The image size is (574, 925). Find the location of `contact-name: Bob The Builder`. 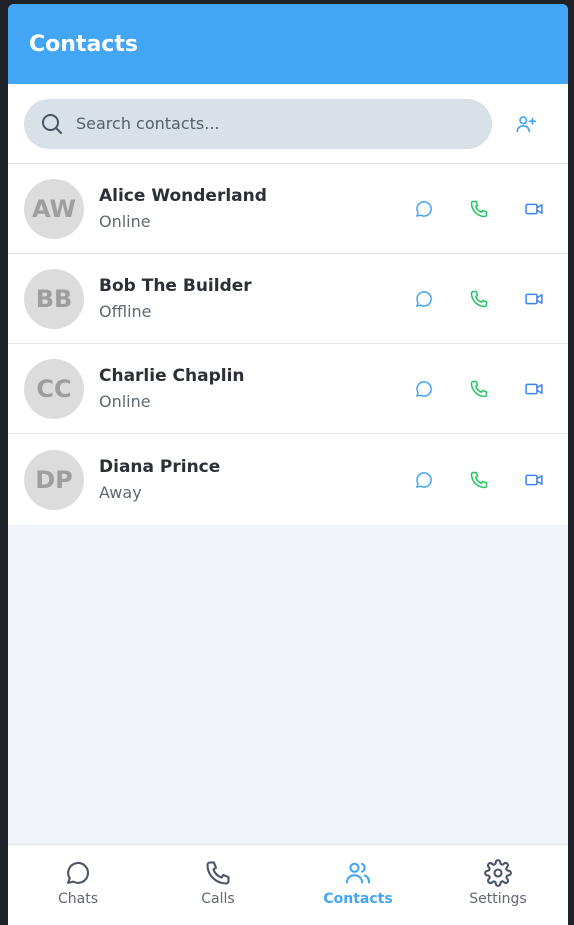

contact-name: Bob The Builder is located at coordinates (175, 286).